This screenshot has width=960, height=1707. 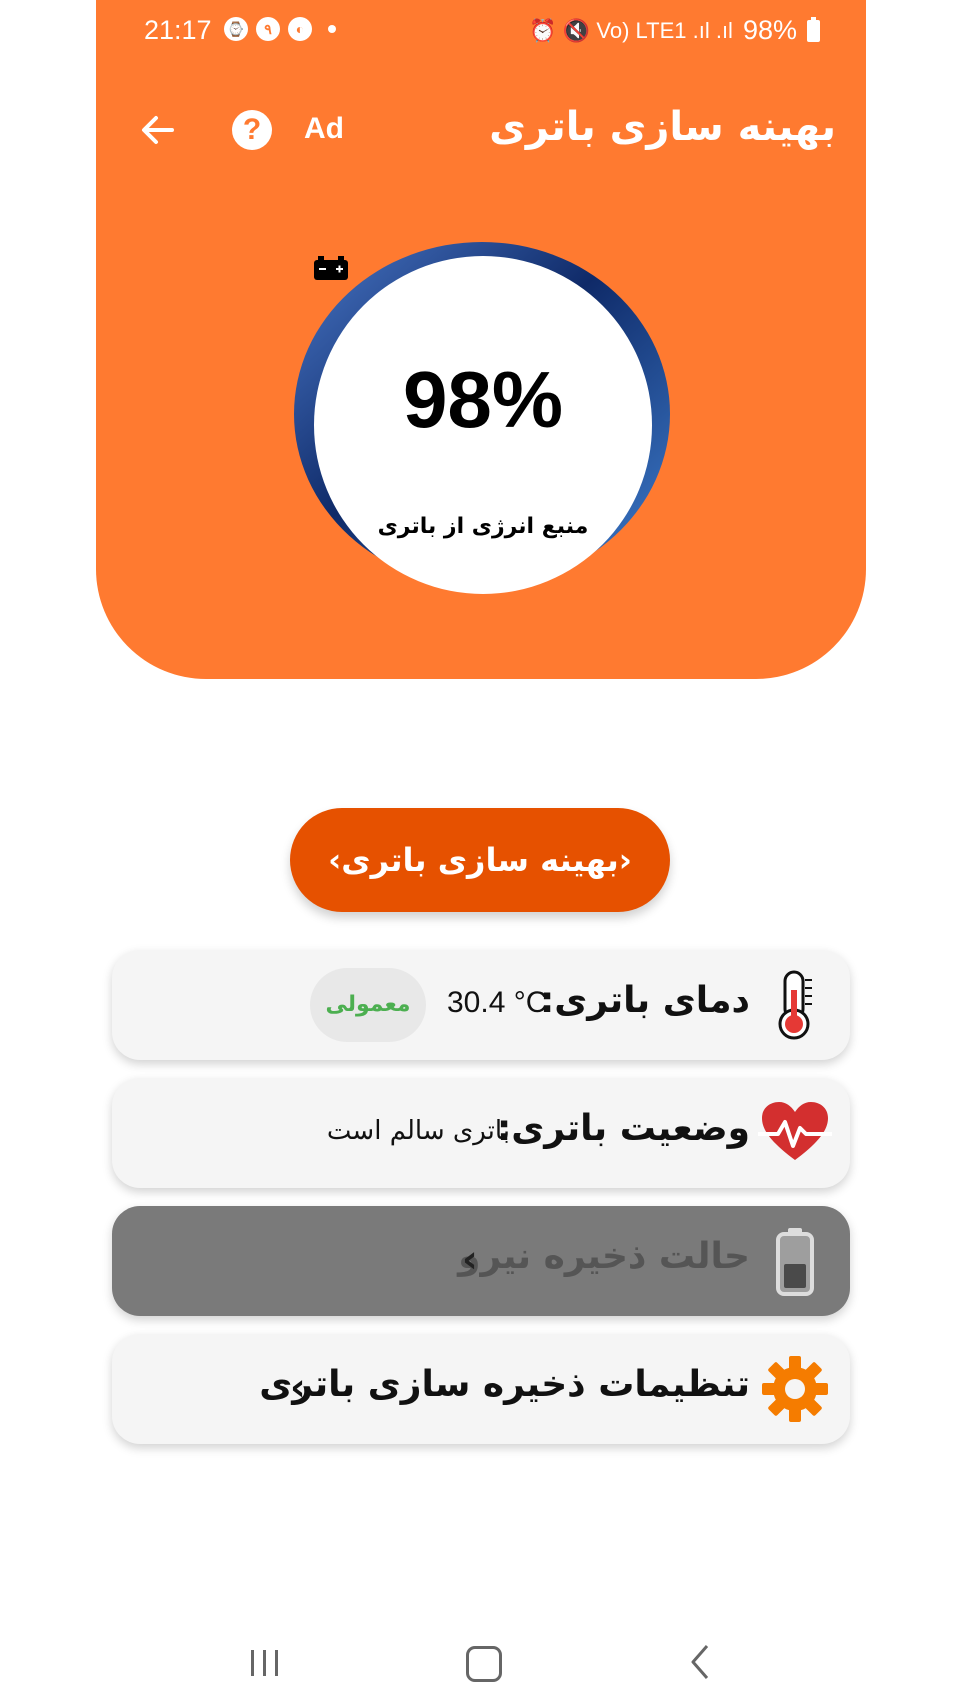 What do you see at coordinates (701, 1662) in the screenshot?
I see `nav-back-icon` at bounding box center [701, 1662].